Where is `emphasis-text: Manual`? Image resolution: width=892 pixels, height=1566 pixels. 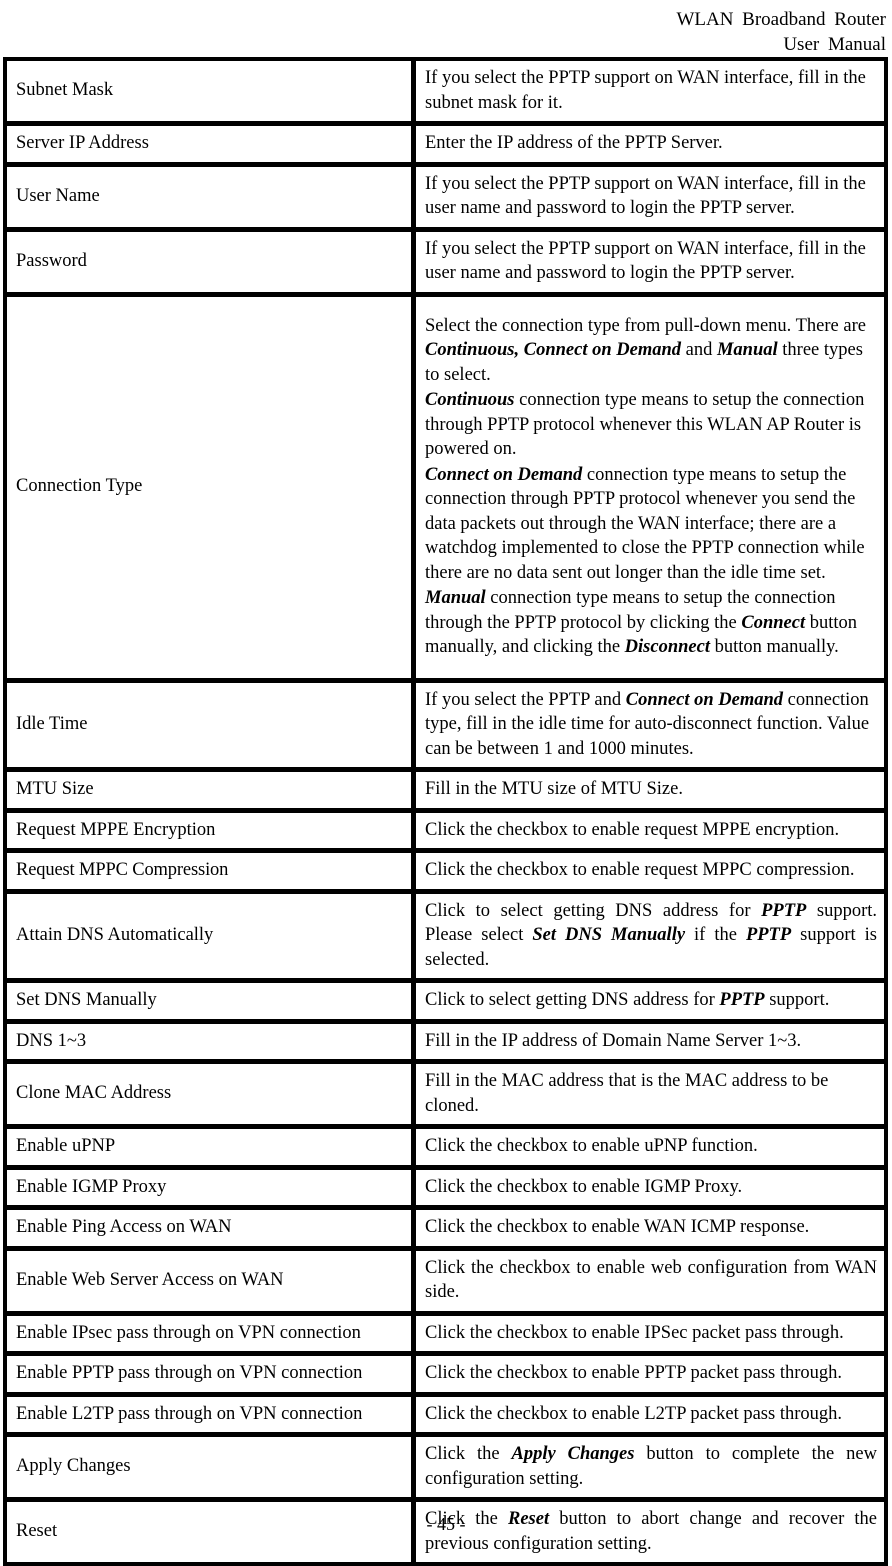 emphasis-text: Manual is located at coordinates (455, 598).